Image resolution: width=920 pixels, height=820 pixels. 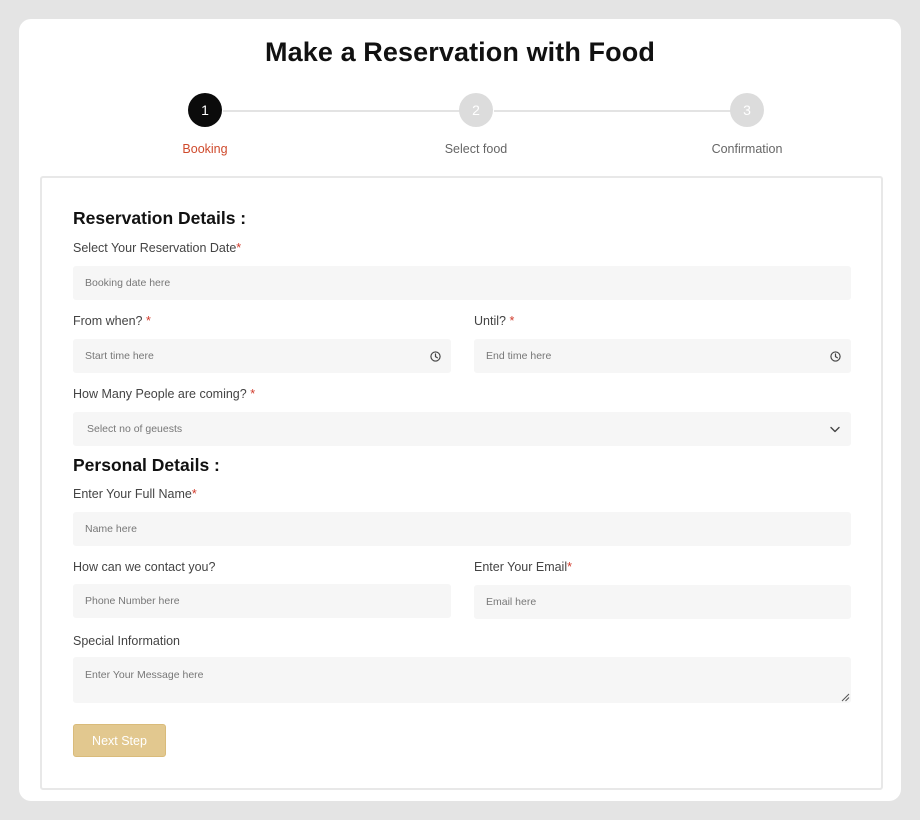 I want to click on full-name-input: Name here, so click(x=462, y=529).